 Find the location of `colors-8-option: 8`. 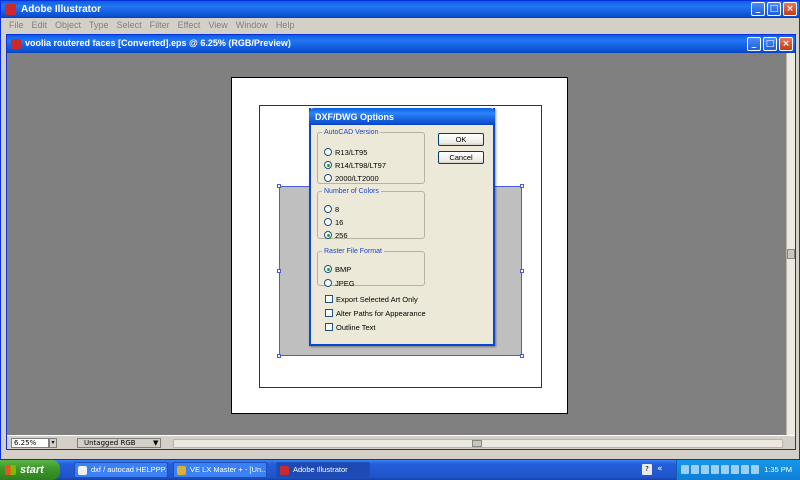

colors-8-option: 8 is located at coordinates (331, 209).